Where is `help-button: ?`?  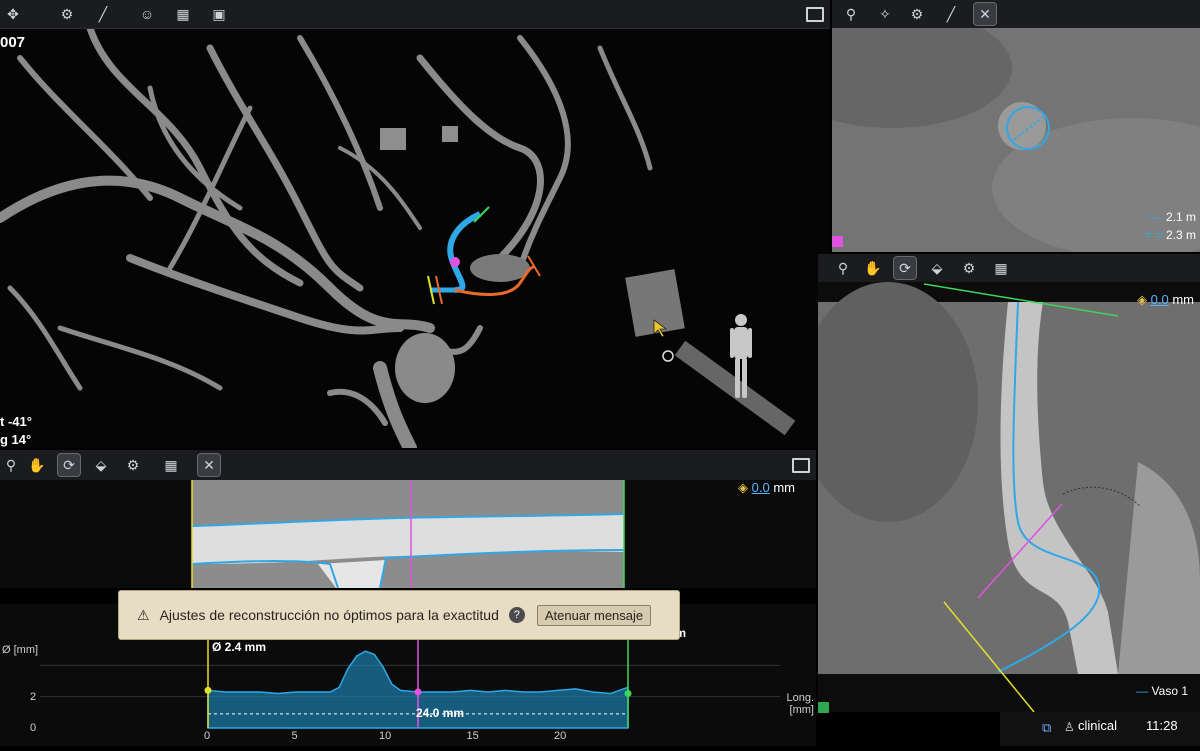 help-button: ? is located at coordinates (516, 615).